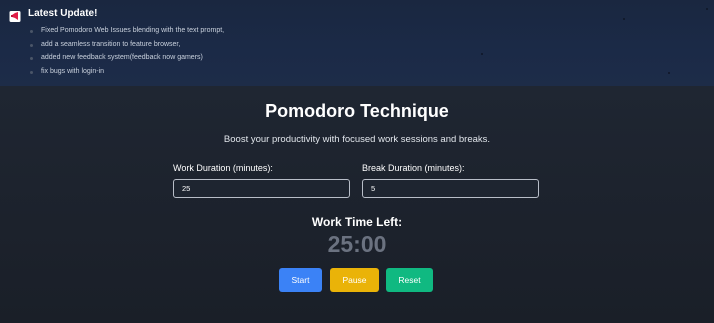  What do you see at coordinates (127, 74) in the screenshot?
I see `list-item: fix bugs with login-in` at bounding box center [127, 74].